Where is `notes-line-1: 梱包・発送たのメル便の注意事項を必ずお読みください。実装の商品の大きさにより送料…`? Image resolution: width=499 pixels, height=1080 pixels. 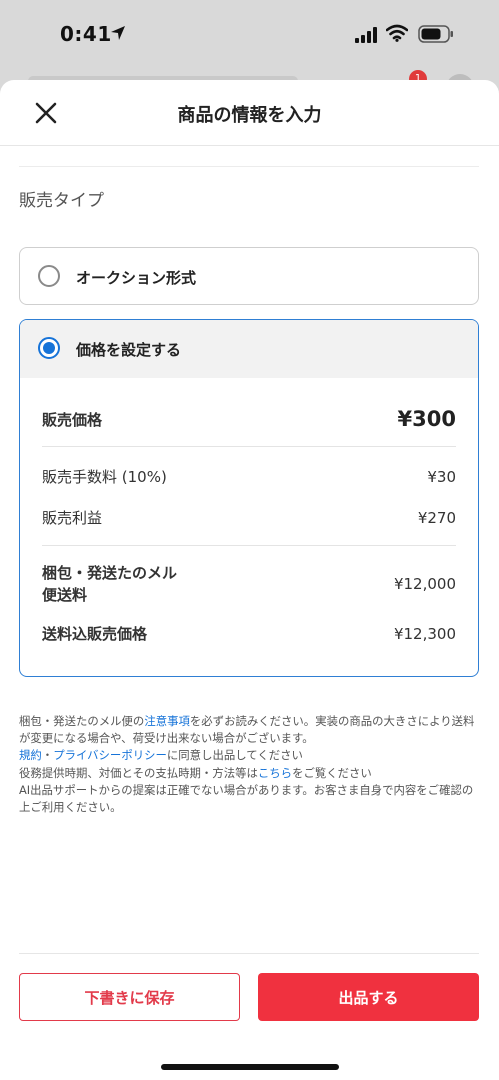
notes-line-1: 梱包・発送たのメル便の注意事項を必ずお読みください。実装の商品の大きさにより送料… is located at coordinates (250, 730).